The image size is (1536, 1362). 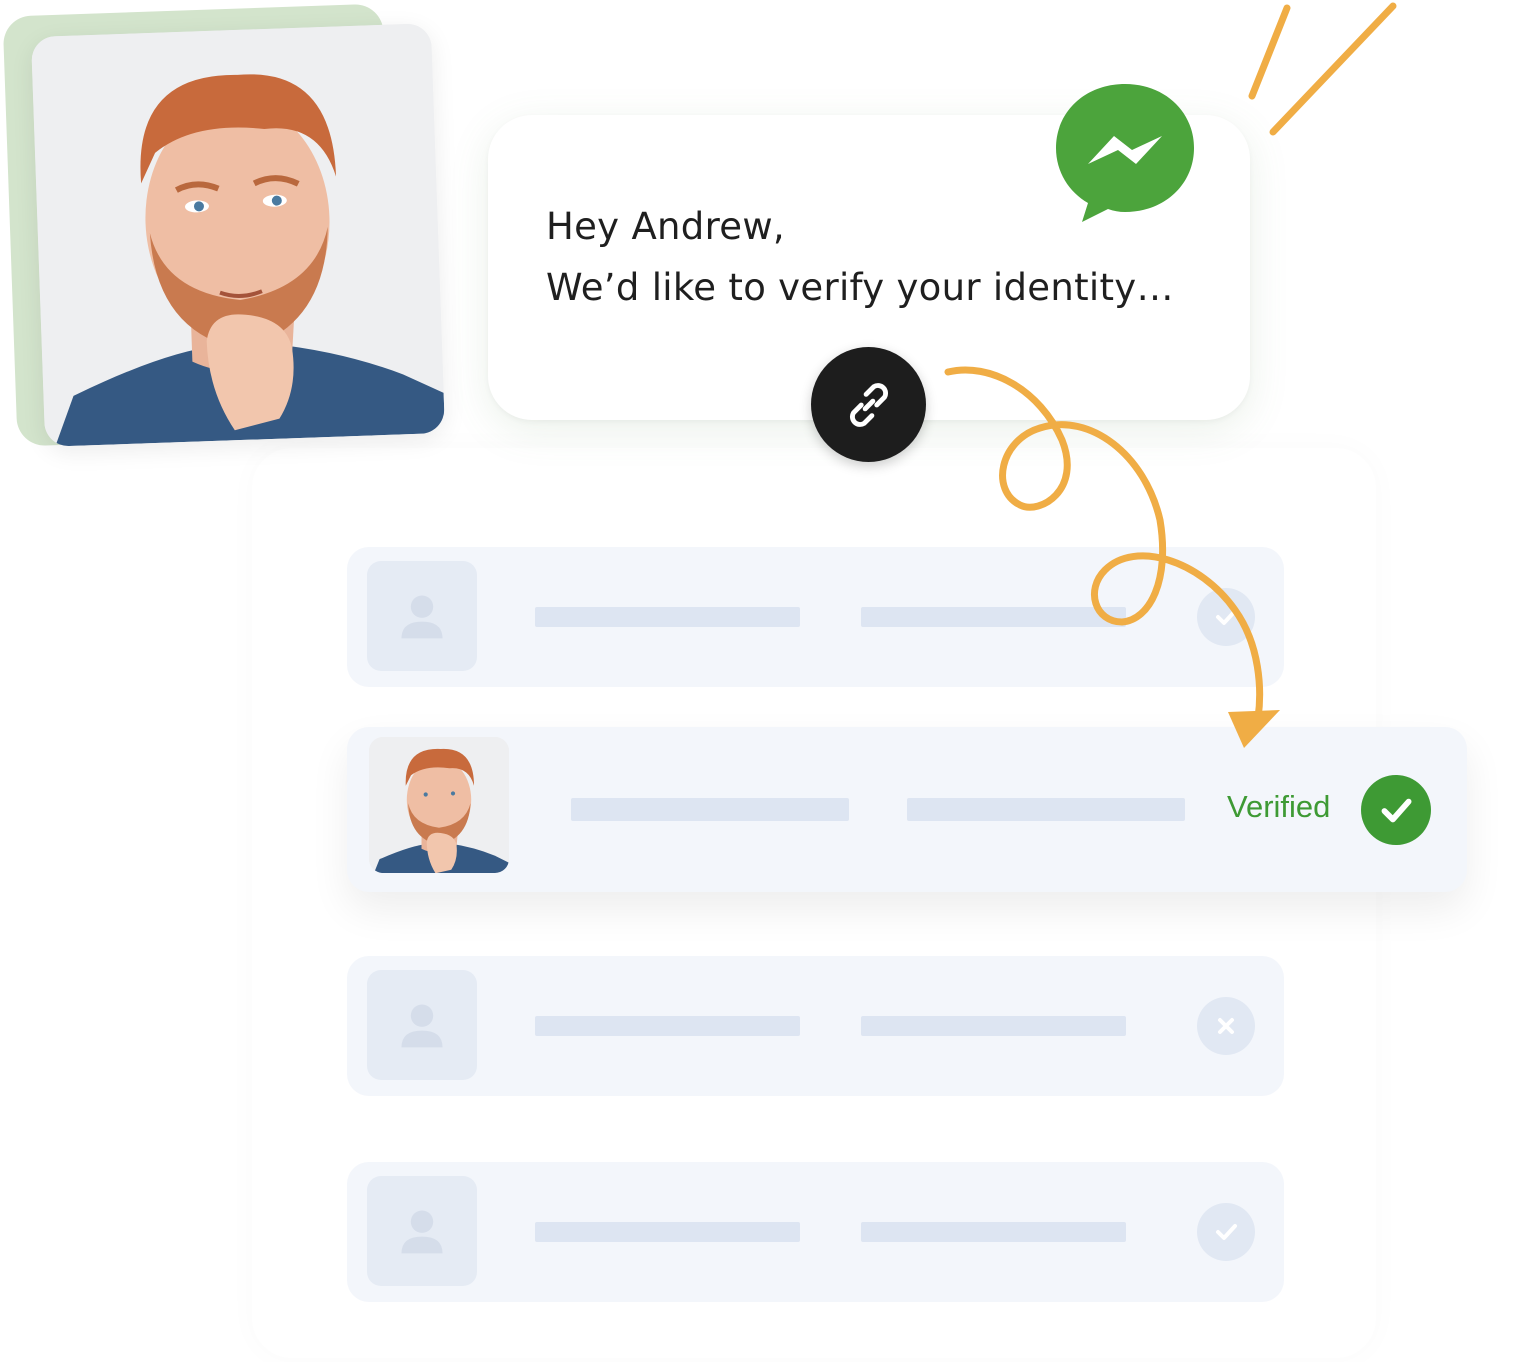 I want to click on profile-photo, so click(x=238, y=235).